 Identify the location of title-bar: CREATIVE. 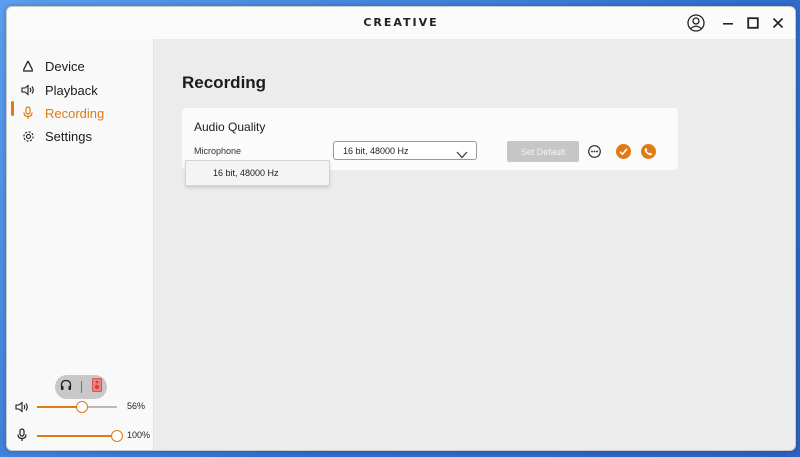
(401, 23).